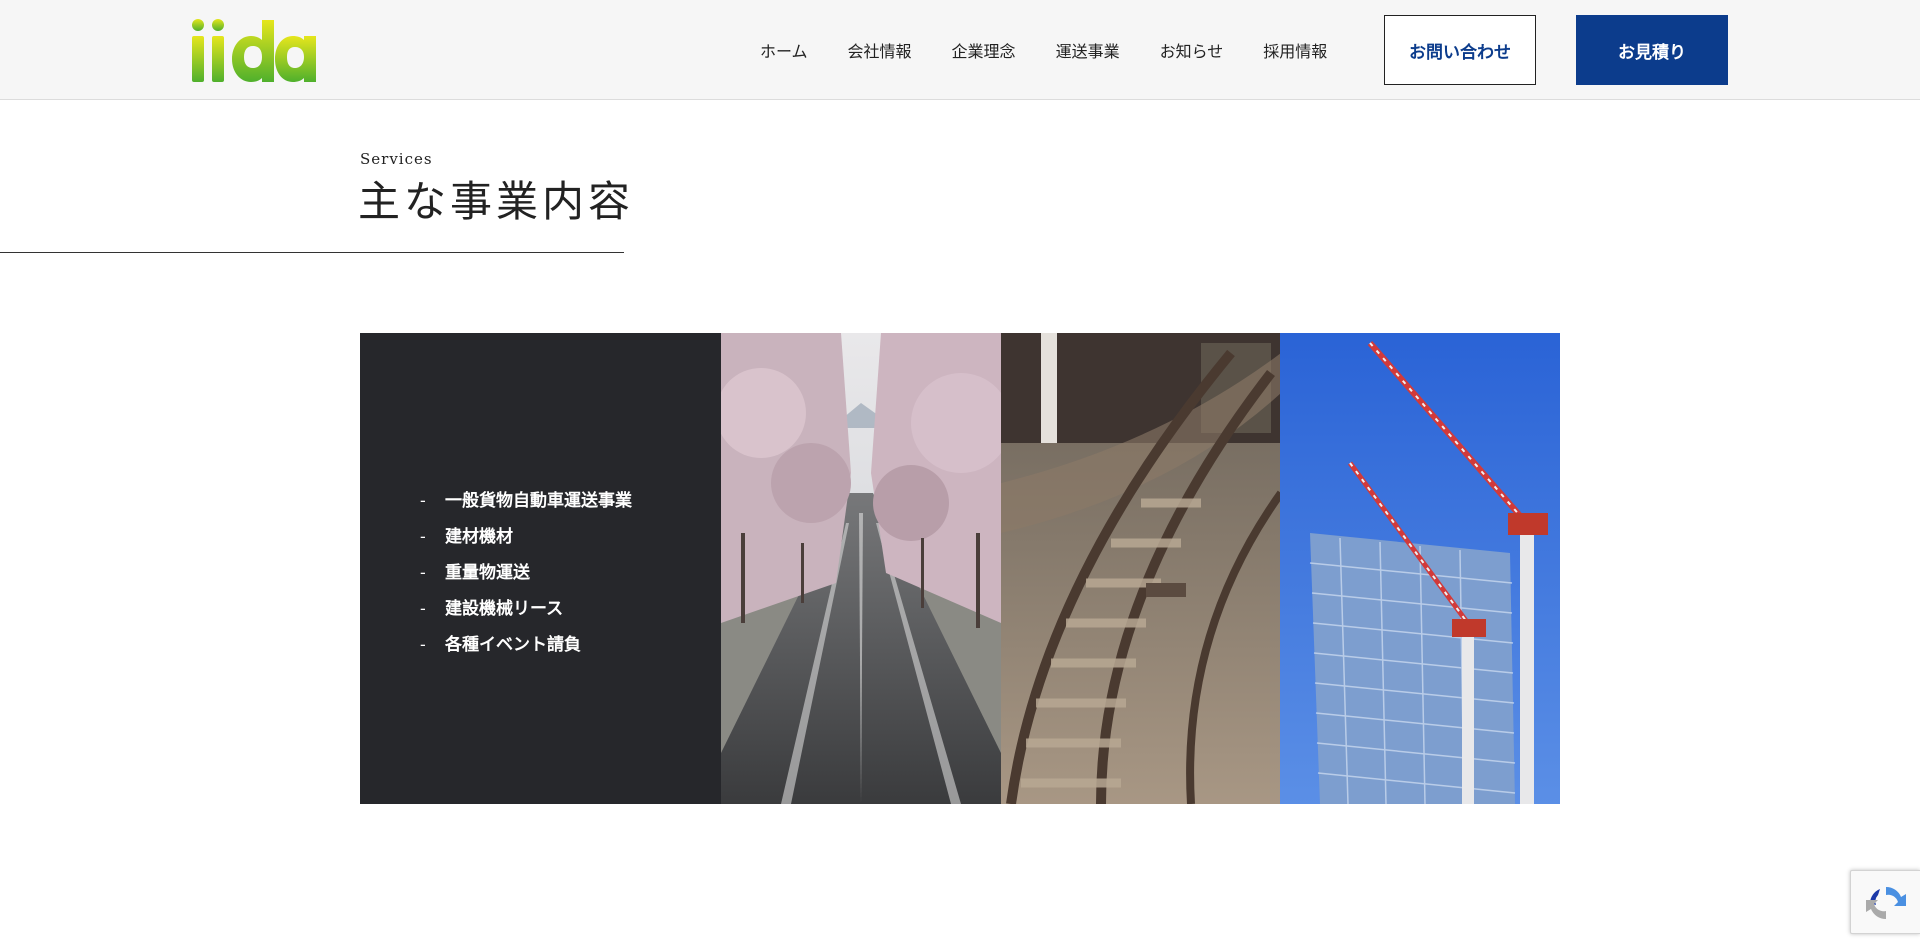 The image size is (1920, 945). I want to click on nav-item-company: 会社情報, so click(880, 50).